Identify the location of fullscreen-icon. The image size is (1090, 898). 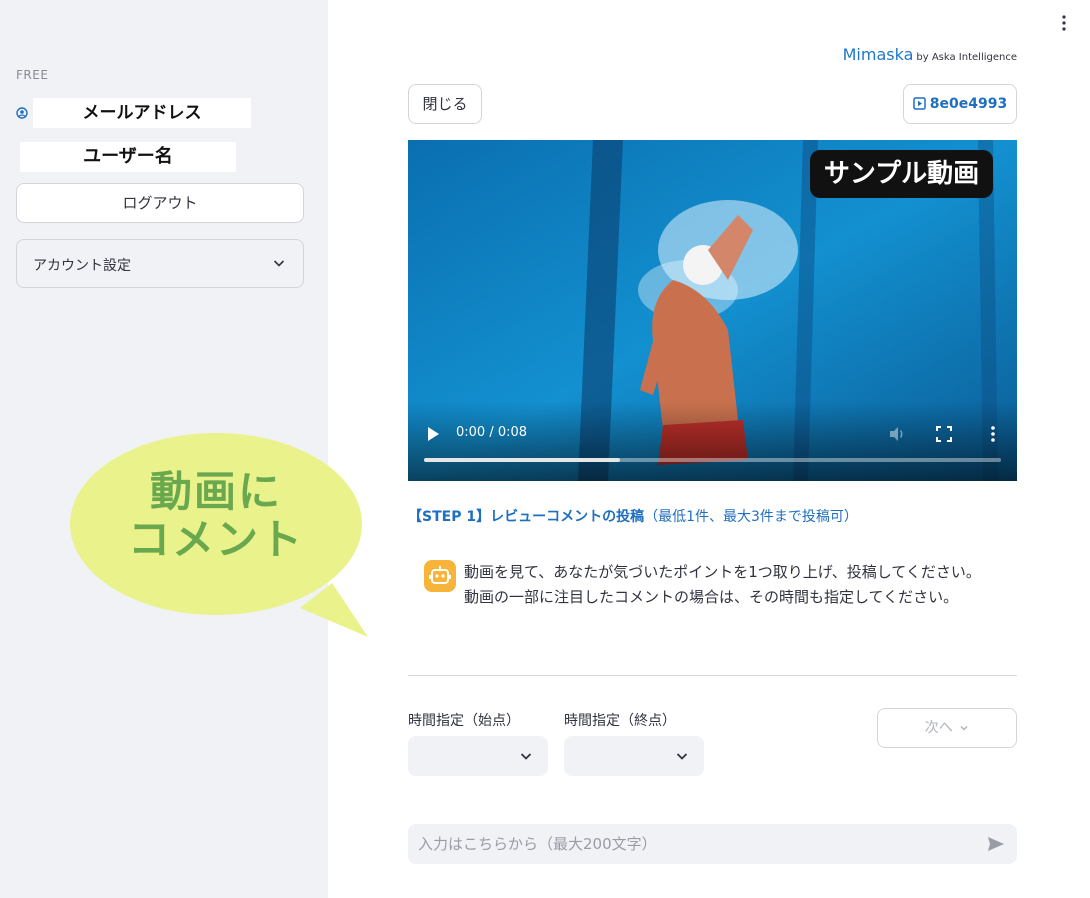
(944, 434).